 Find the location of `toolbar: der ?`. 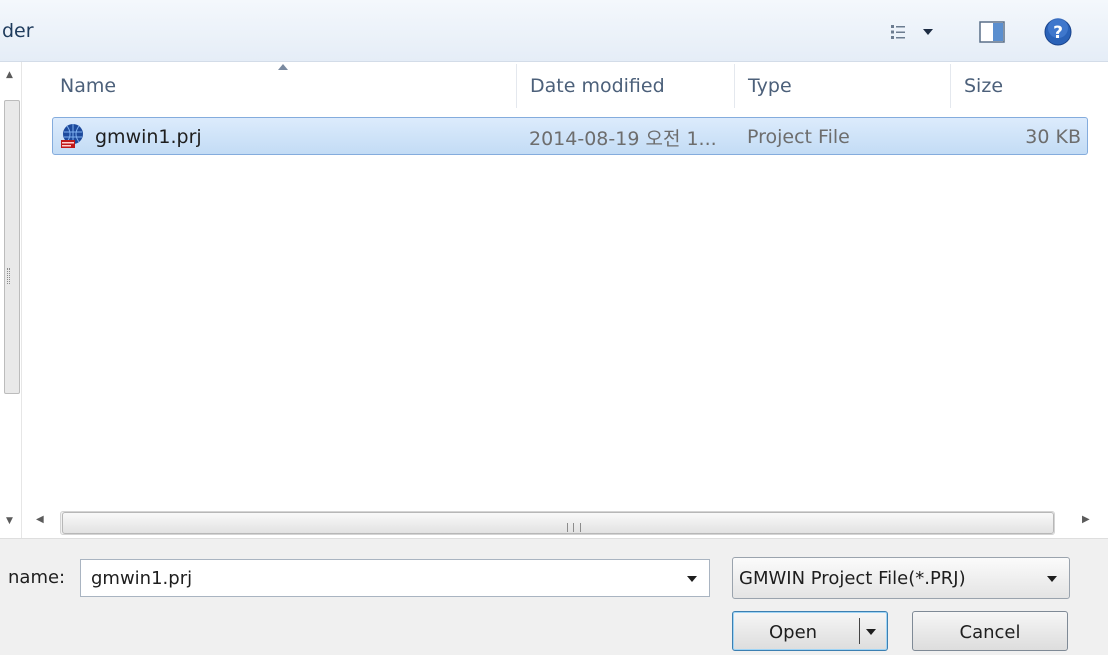

toolbar: der ? is located at coordinates (554, 31).